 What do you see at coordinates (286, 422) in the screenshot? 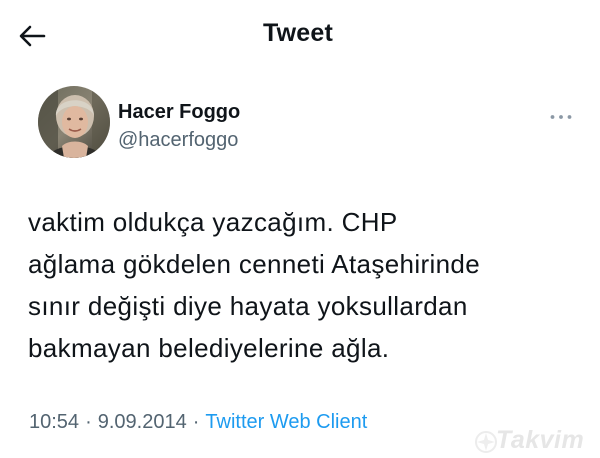
I see `tweet-client-link: Twitter Web Client` at bounding box center [286, 422].